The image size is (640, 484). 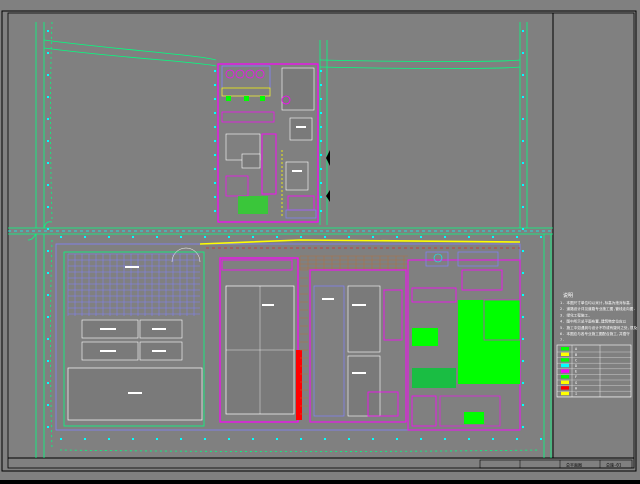 What do you see at coordinates (614, 465) in the screenshot?
I see `sheet-number: 总施-01` at bounding box center [614, 465].